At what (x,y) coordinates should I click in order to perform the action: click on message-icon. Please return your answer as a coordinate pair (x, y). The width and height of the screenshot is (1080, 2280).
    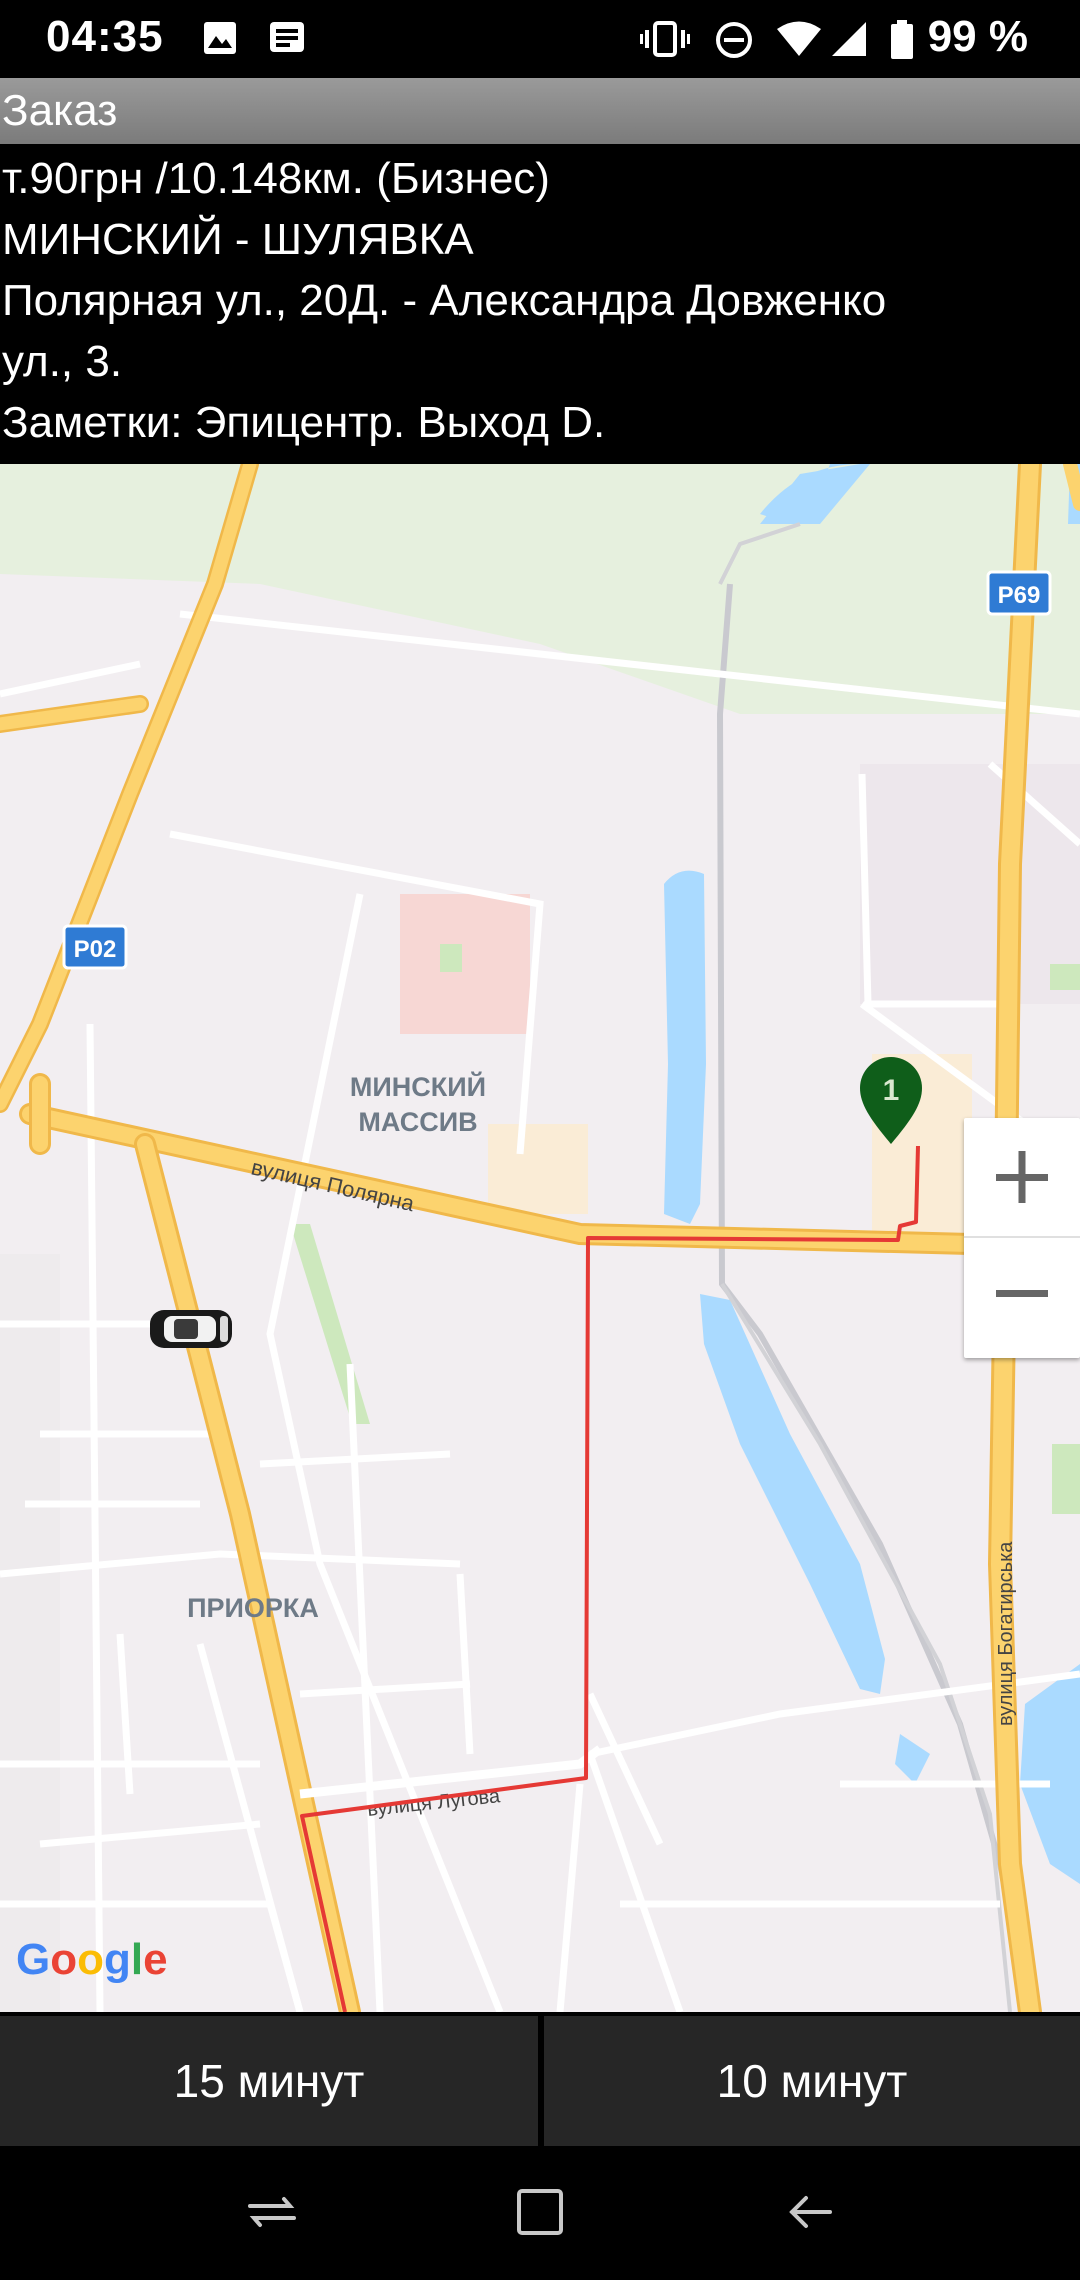
    Looking at the image, I should click on (287, 37).